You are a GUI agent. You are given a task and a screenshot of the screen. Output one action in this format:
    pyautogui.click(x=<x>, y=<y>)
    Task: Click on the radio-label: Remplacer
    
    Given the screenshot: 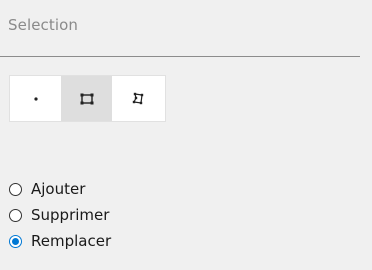 What is the action you would take?
    pyautogui.click(x=71, y=241)
    